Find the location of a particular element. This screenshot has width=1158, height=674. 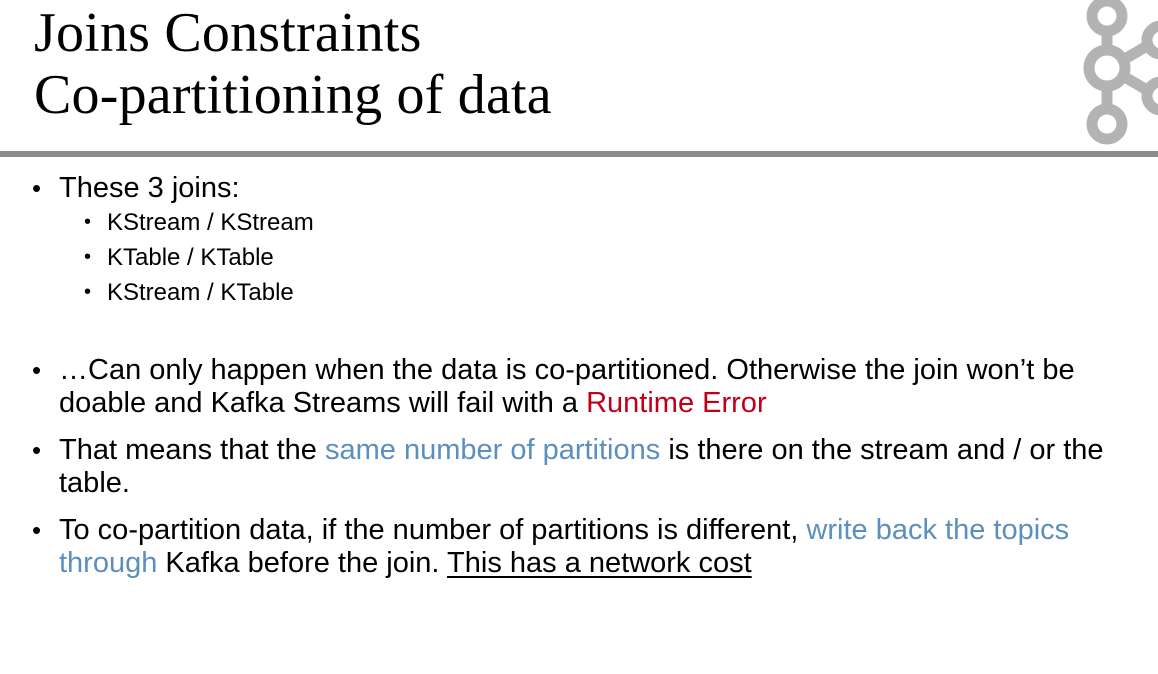

title-line-2: Co-partitioning of data is located at coordinates (293, 95).